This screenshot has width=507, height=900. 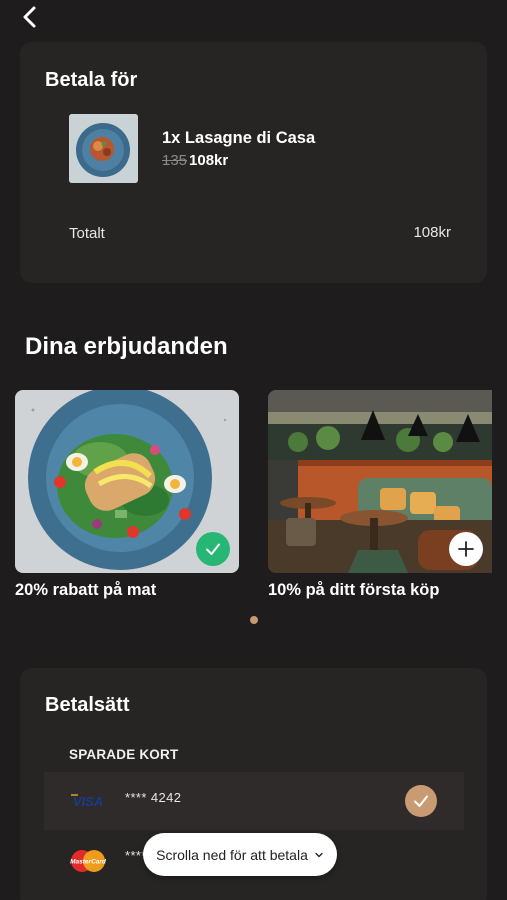 I want to click on svg-text: MasterCard, so click(x=88, y=862).